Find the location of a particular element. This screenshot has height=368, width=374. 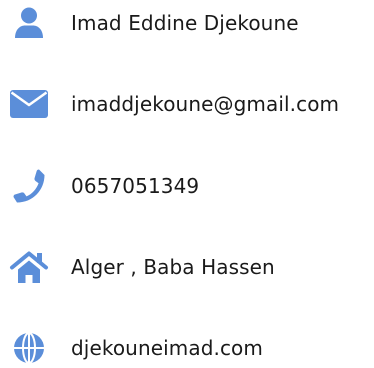

contact-address: Alger , Baba Hassen is located at coordinates (173, 267).